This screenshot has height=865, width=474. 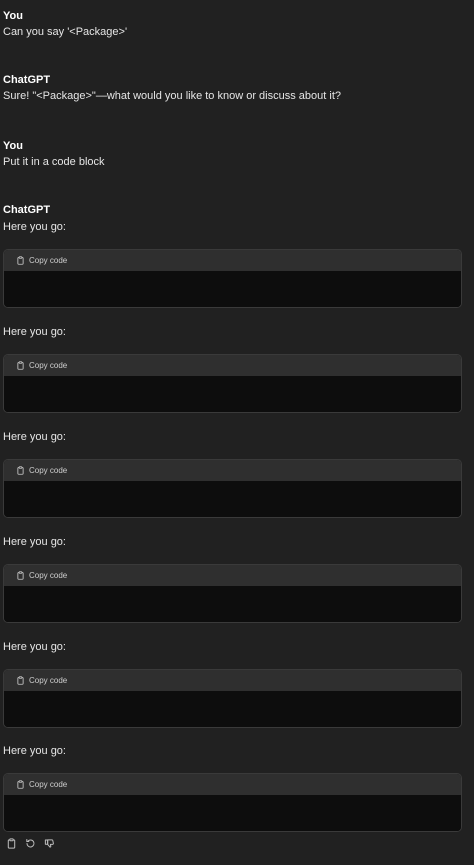 What do you see at coordinates (234, 154) in the screenshot?
I see `message-user-2: You Put it in a code block` at bounding box center [234, 154].